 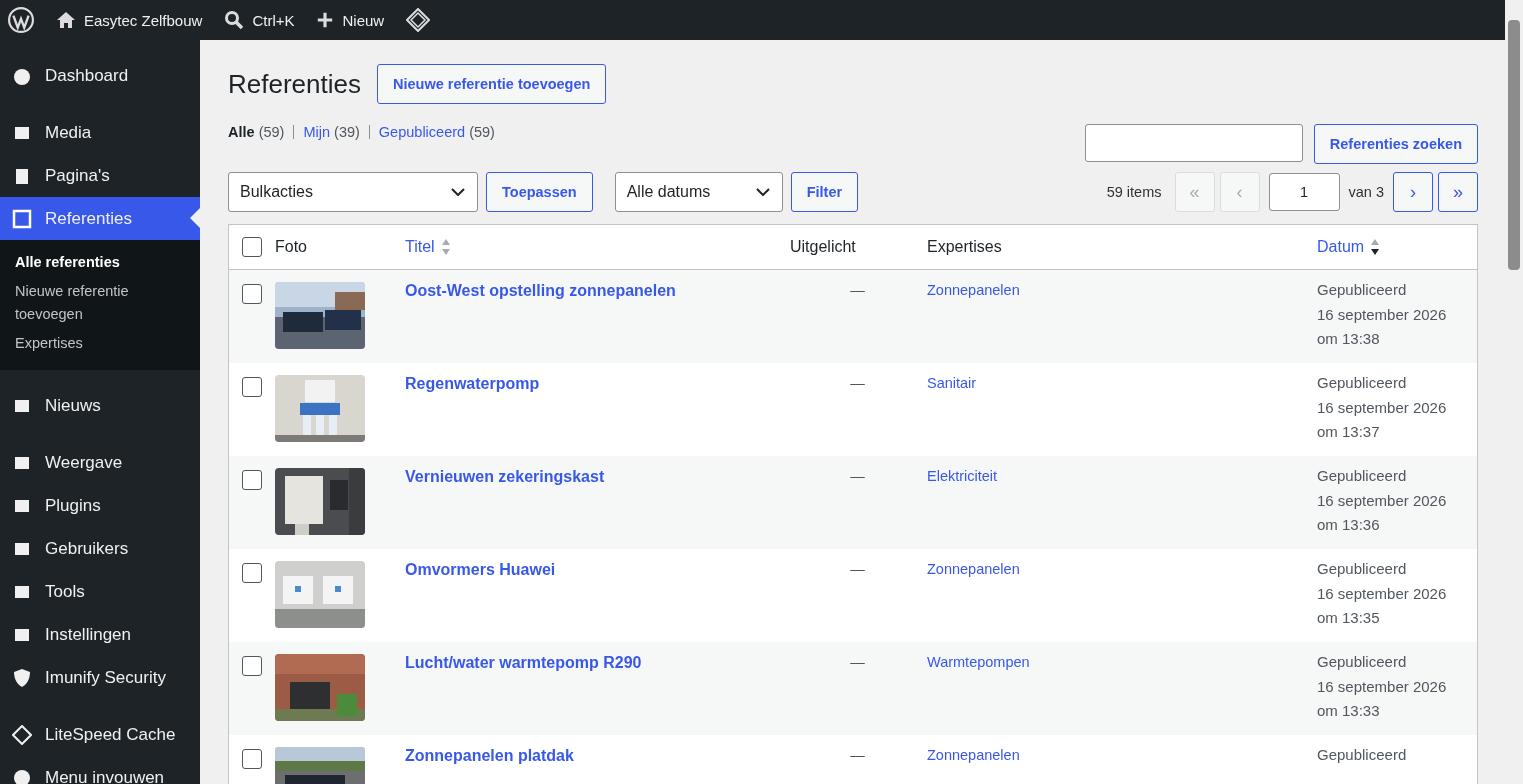 What do you see at coordinates (291, 247) in the screenshot?
I see `column-header: Foto` at bounding box center [291, 247].